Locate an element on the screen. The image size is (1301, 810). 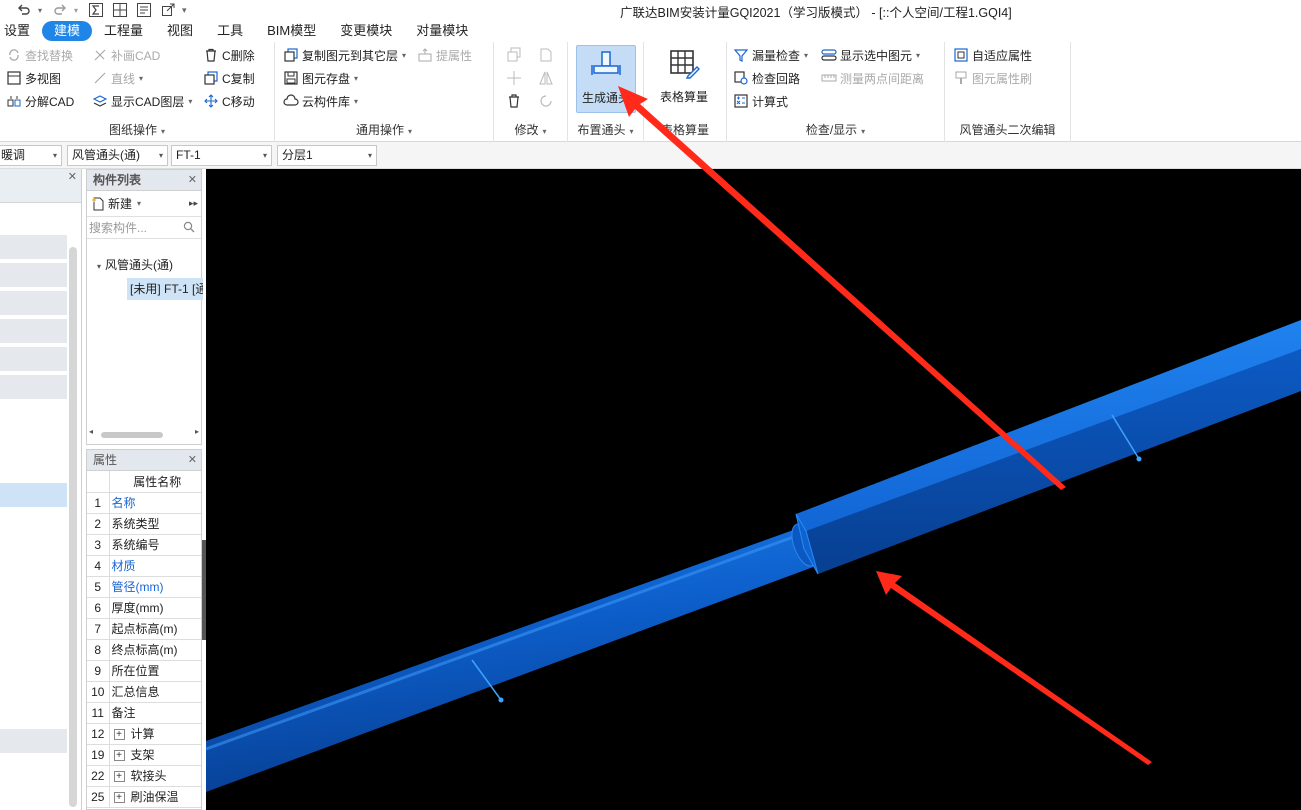
table-row: 4 材质 is located at coordinates (144, 566).